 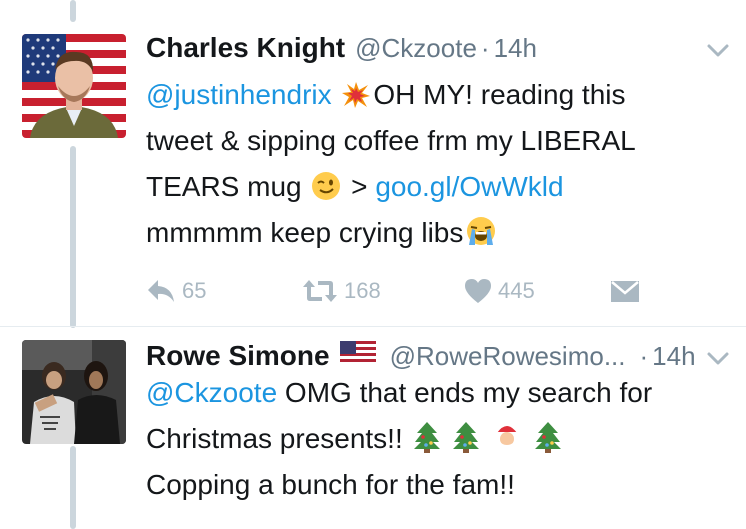 What do you see at coordinates (326, 186) in the screenshot?
I see `winking-face-emoji` at bounding box center [326, 186].